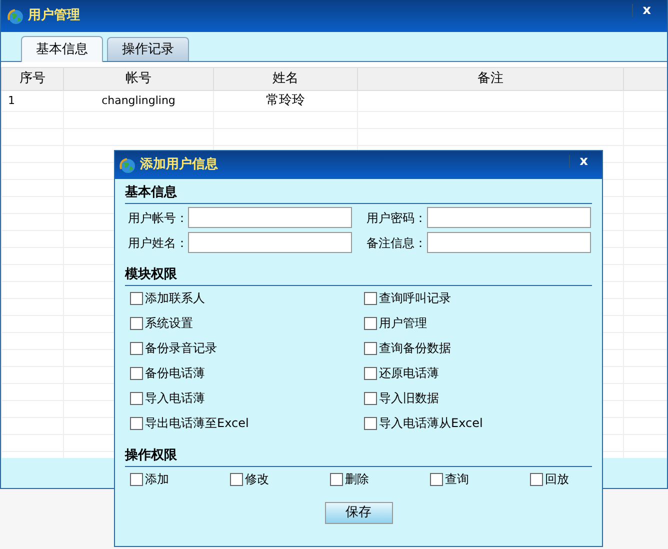 The image size is (668, 549). What do you see at coordinates (403, 323) in the screenshot?
I see `checkbox-label: 用户管理` at bounding box center [403, 323].